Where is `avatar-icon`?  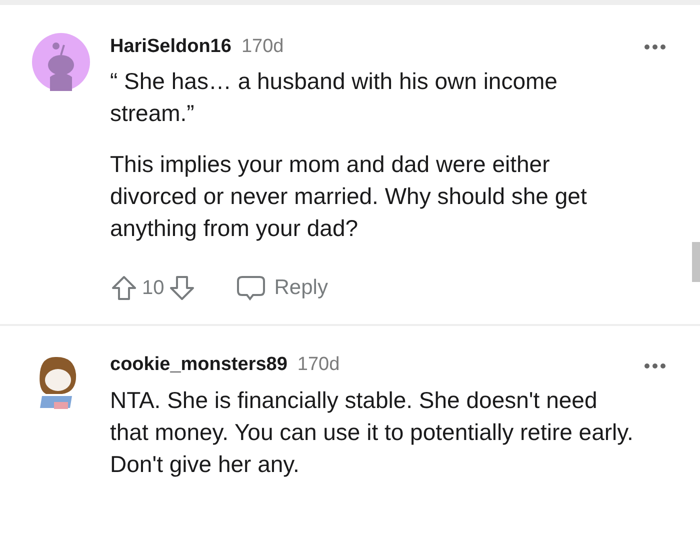
avatar-icon is located at coordinates (61, 62).